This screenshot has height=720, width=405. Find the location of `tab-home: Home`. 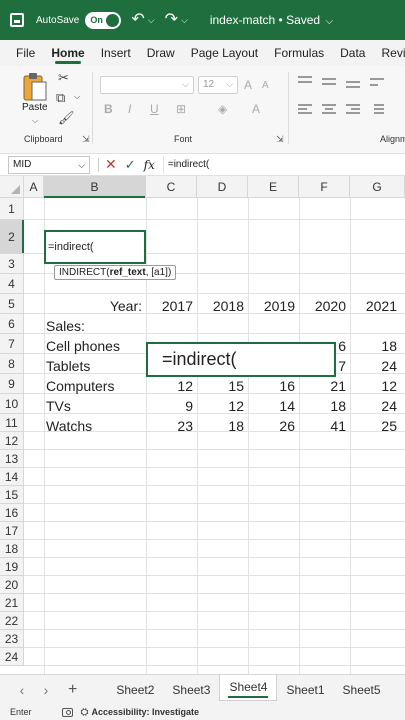

tab-home: Home is located at coordinates (67, 53).